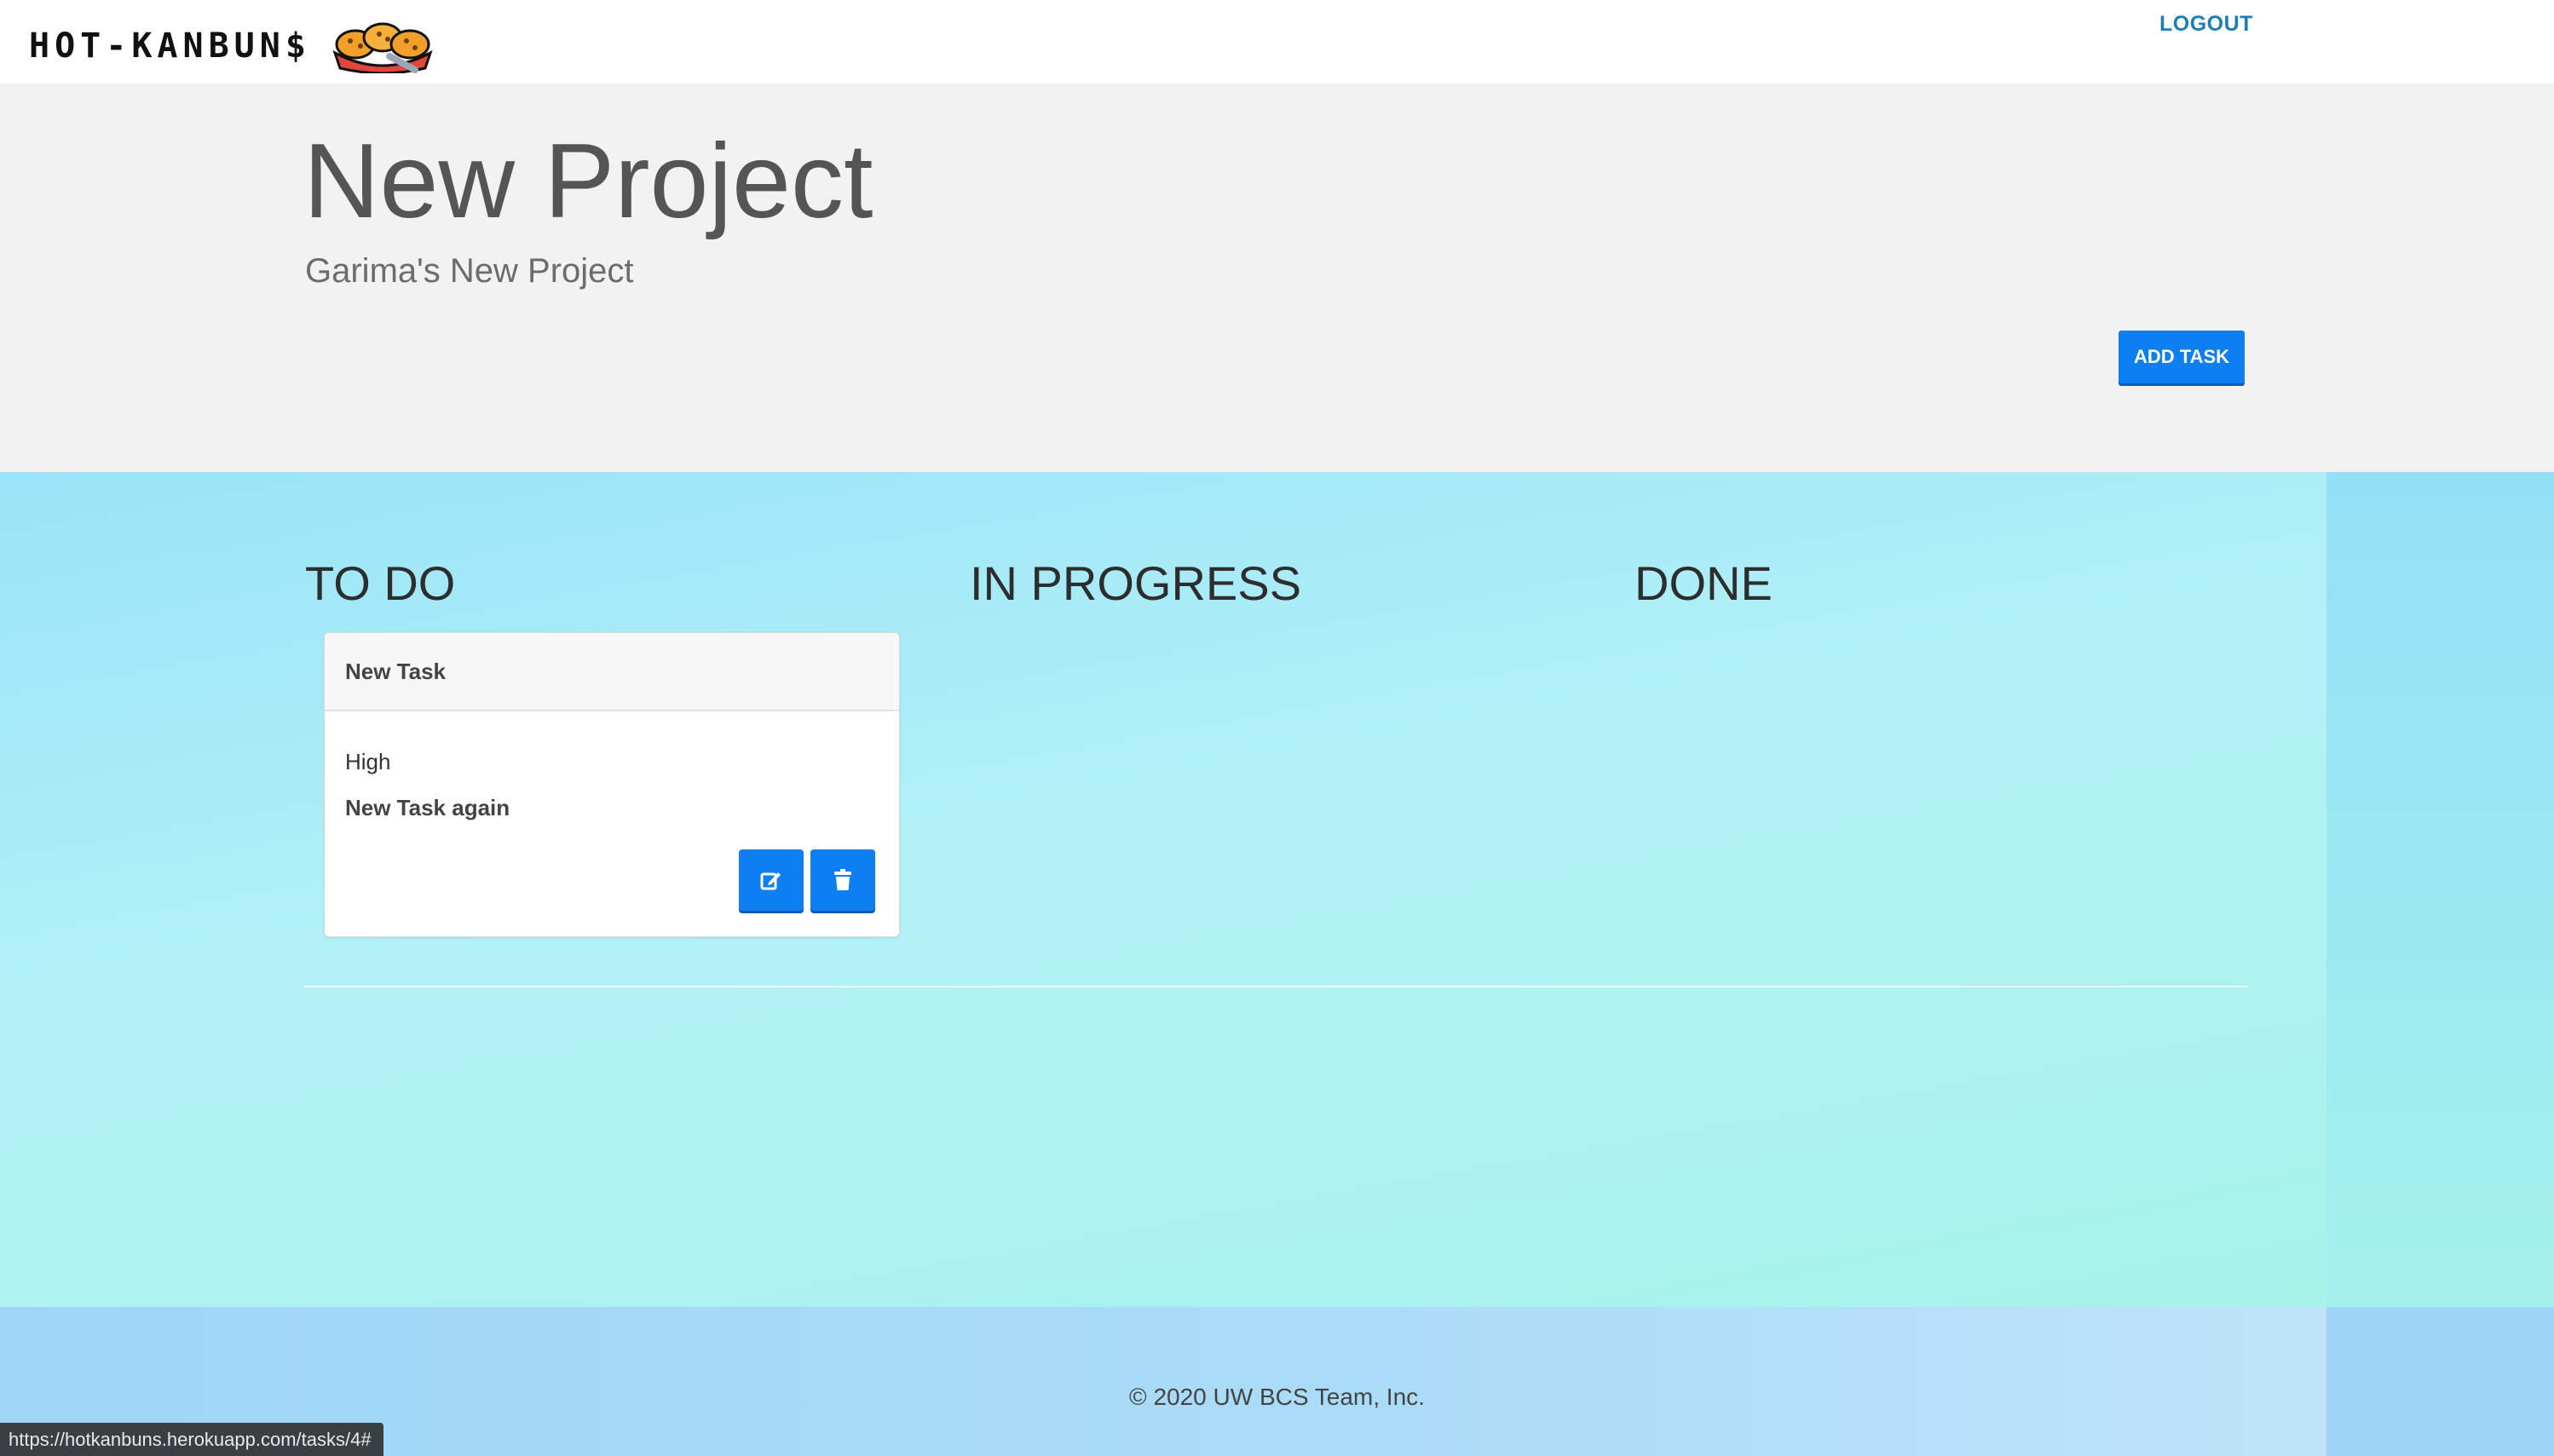 This screenshot has width=2554, height=1456. Describe the element at coordinates (612, 785) in the screenshot. I see `task-card: New Task High New Task again` at that location.